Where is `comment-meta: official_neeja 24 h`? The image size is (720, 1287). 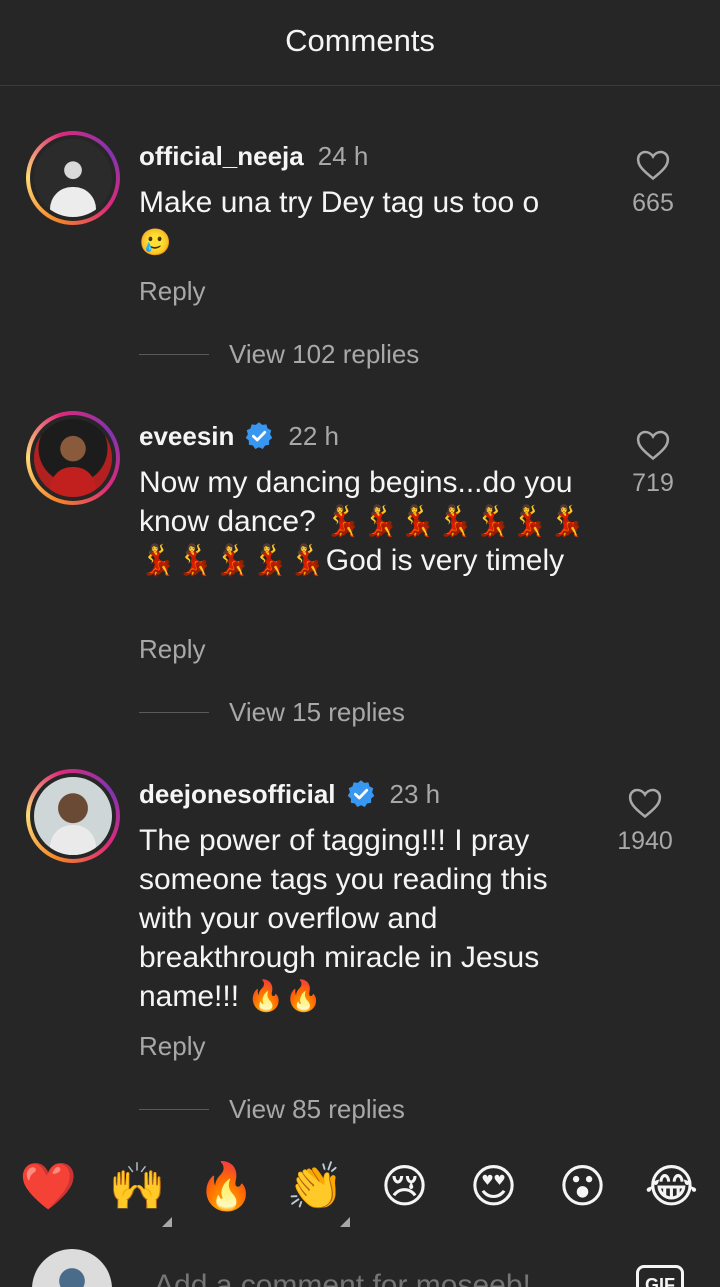
comment-meta: official_neeja 24 h is located at coordinates (253, 156).